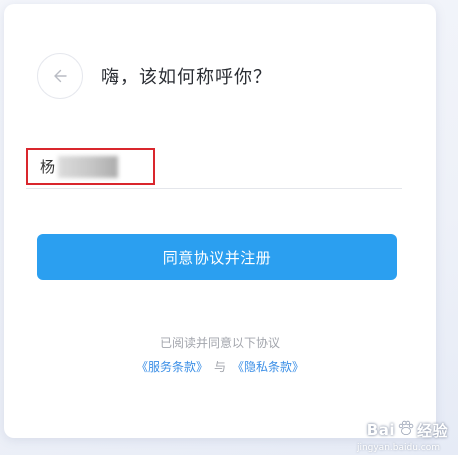  Describe the element at coordinates (432, 430) in the screenshot. I see `watermark-brand-right: 经验` at that location.